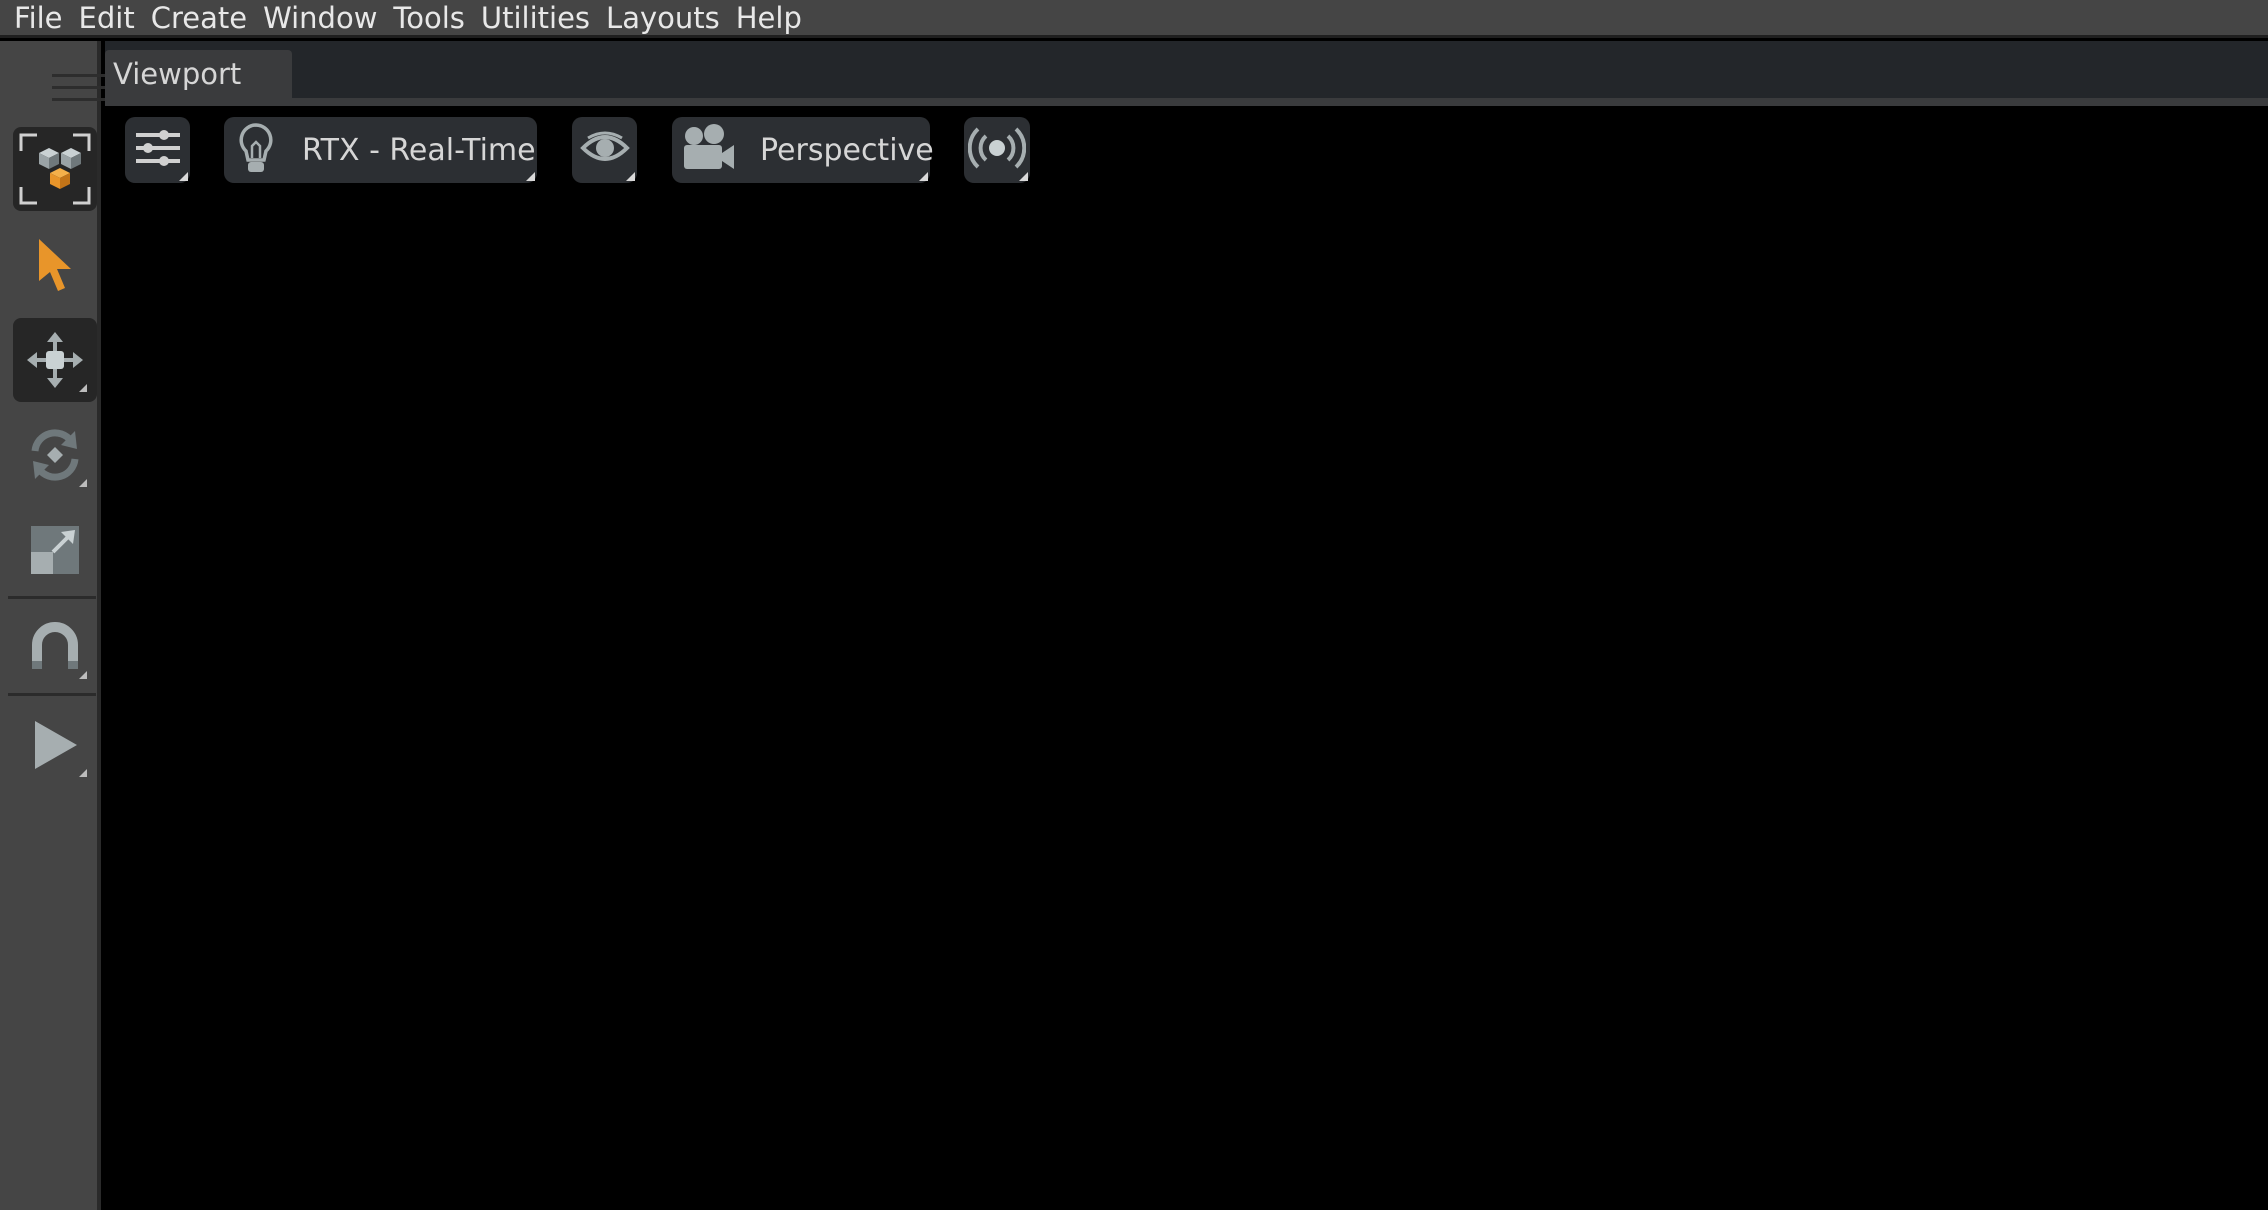 Image resolution: width=2268 pixels, height=1210 pixels. Describe the element at coordinates (428, 18) in the screenshot. I see `menu-tools: Tools` at that location.